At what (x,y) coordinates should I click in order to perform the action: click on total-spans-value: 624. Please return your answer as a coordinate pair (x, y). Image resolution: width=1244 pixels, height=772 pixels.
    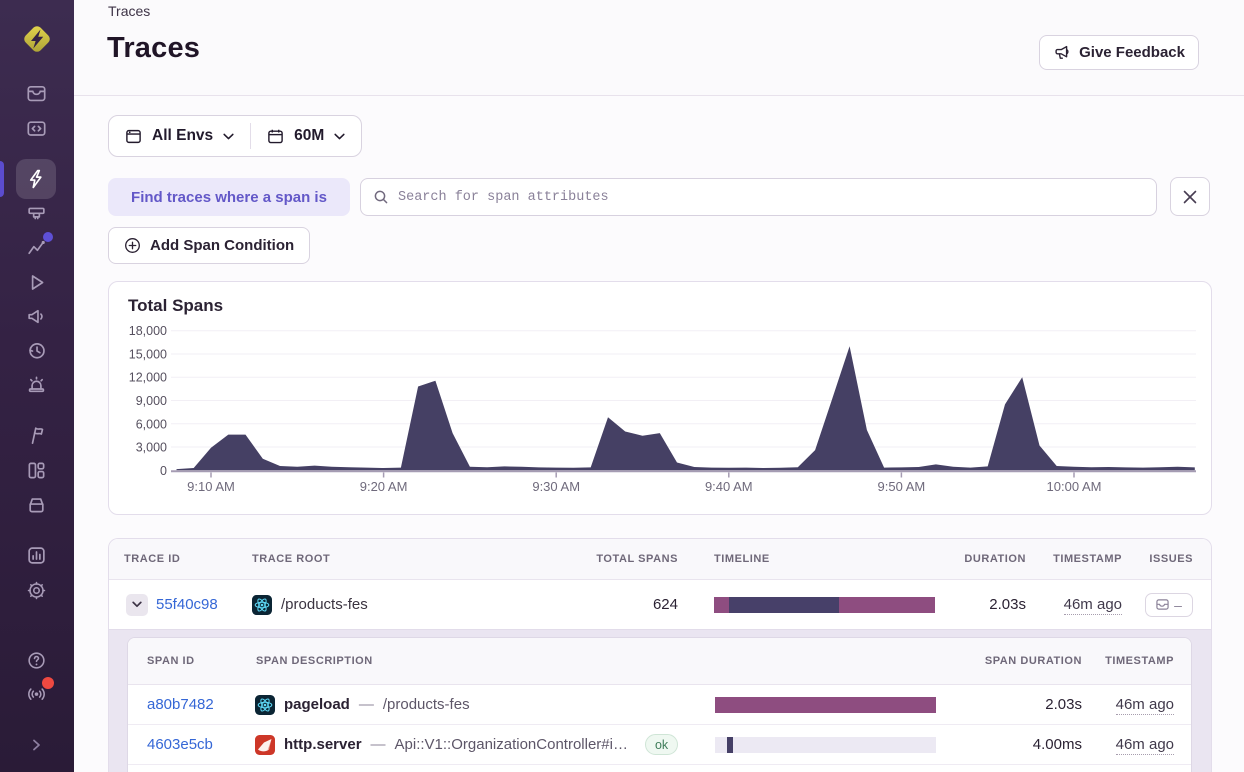
    Looking at the image, I should click on (665, 604).